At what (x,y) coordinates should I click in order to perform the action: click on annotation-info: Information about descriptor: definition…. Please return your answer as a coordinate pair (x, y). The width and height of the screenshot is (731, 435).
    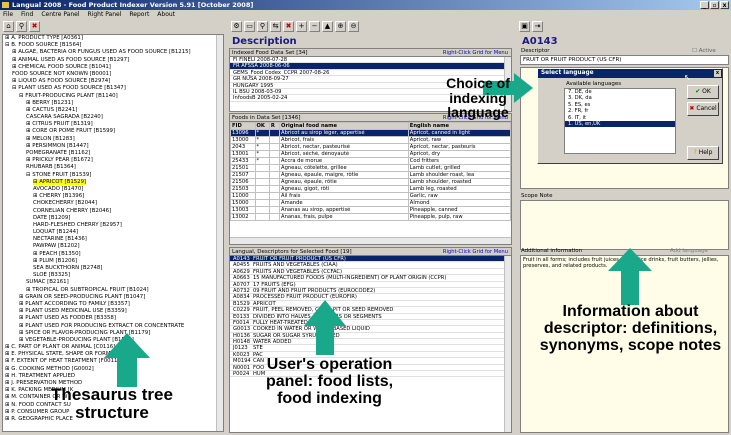
    Looking at the image, I should click on (630, 328).